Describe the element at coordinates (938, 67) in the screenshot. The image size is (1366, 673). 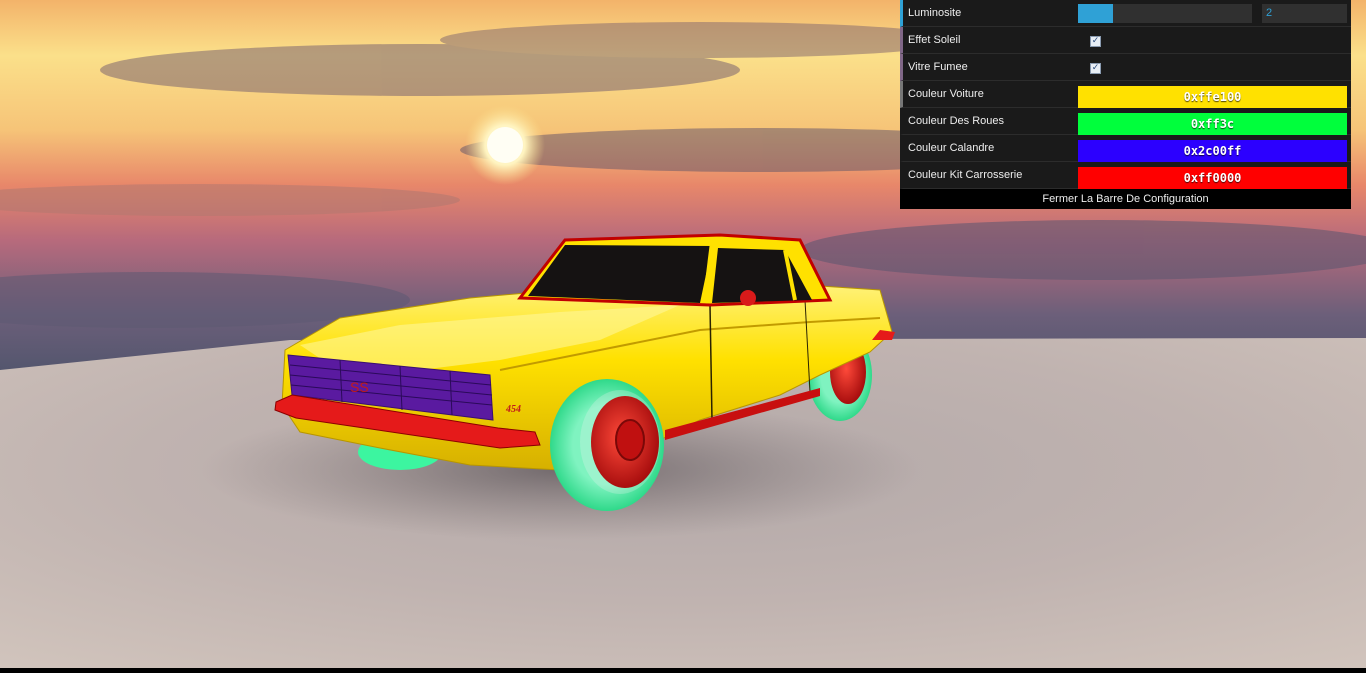
I see `vitre-fumee-label: Vitre Fumee` at that location.